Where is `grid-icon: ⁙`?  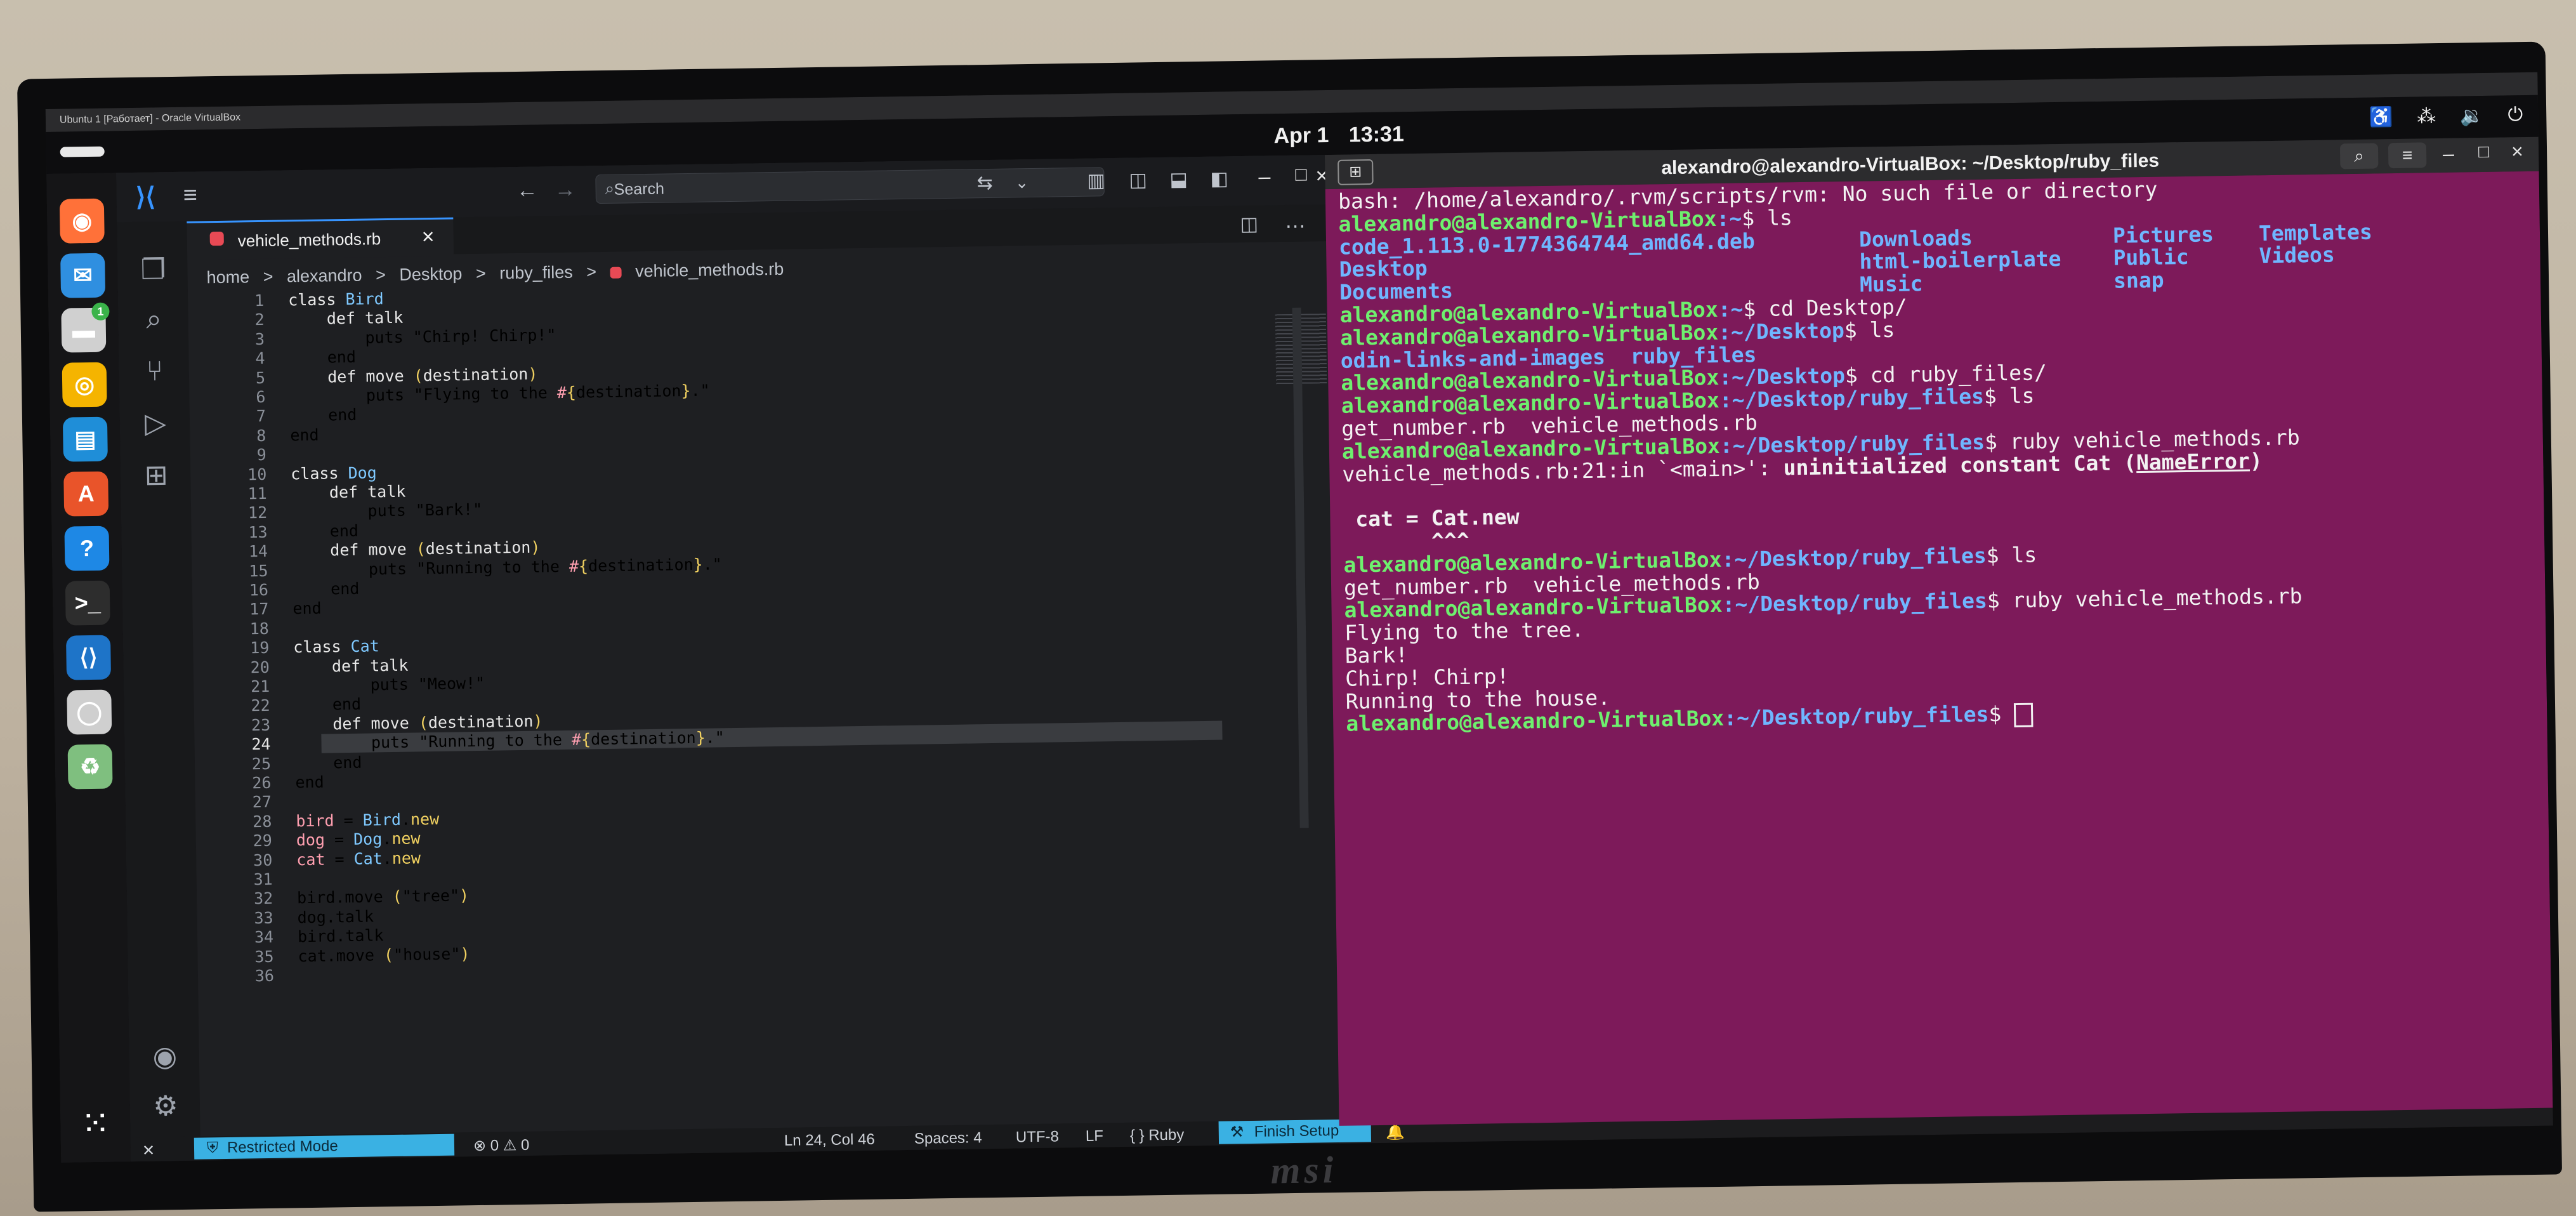 grid-icon: ⁙ is located at coordinates (95, 1123).